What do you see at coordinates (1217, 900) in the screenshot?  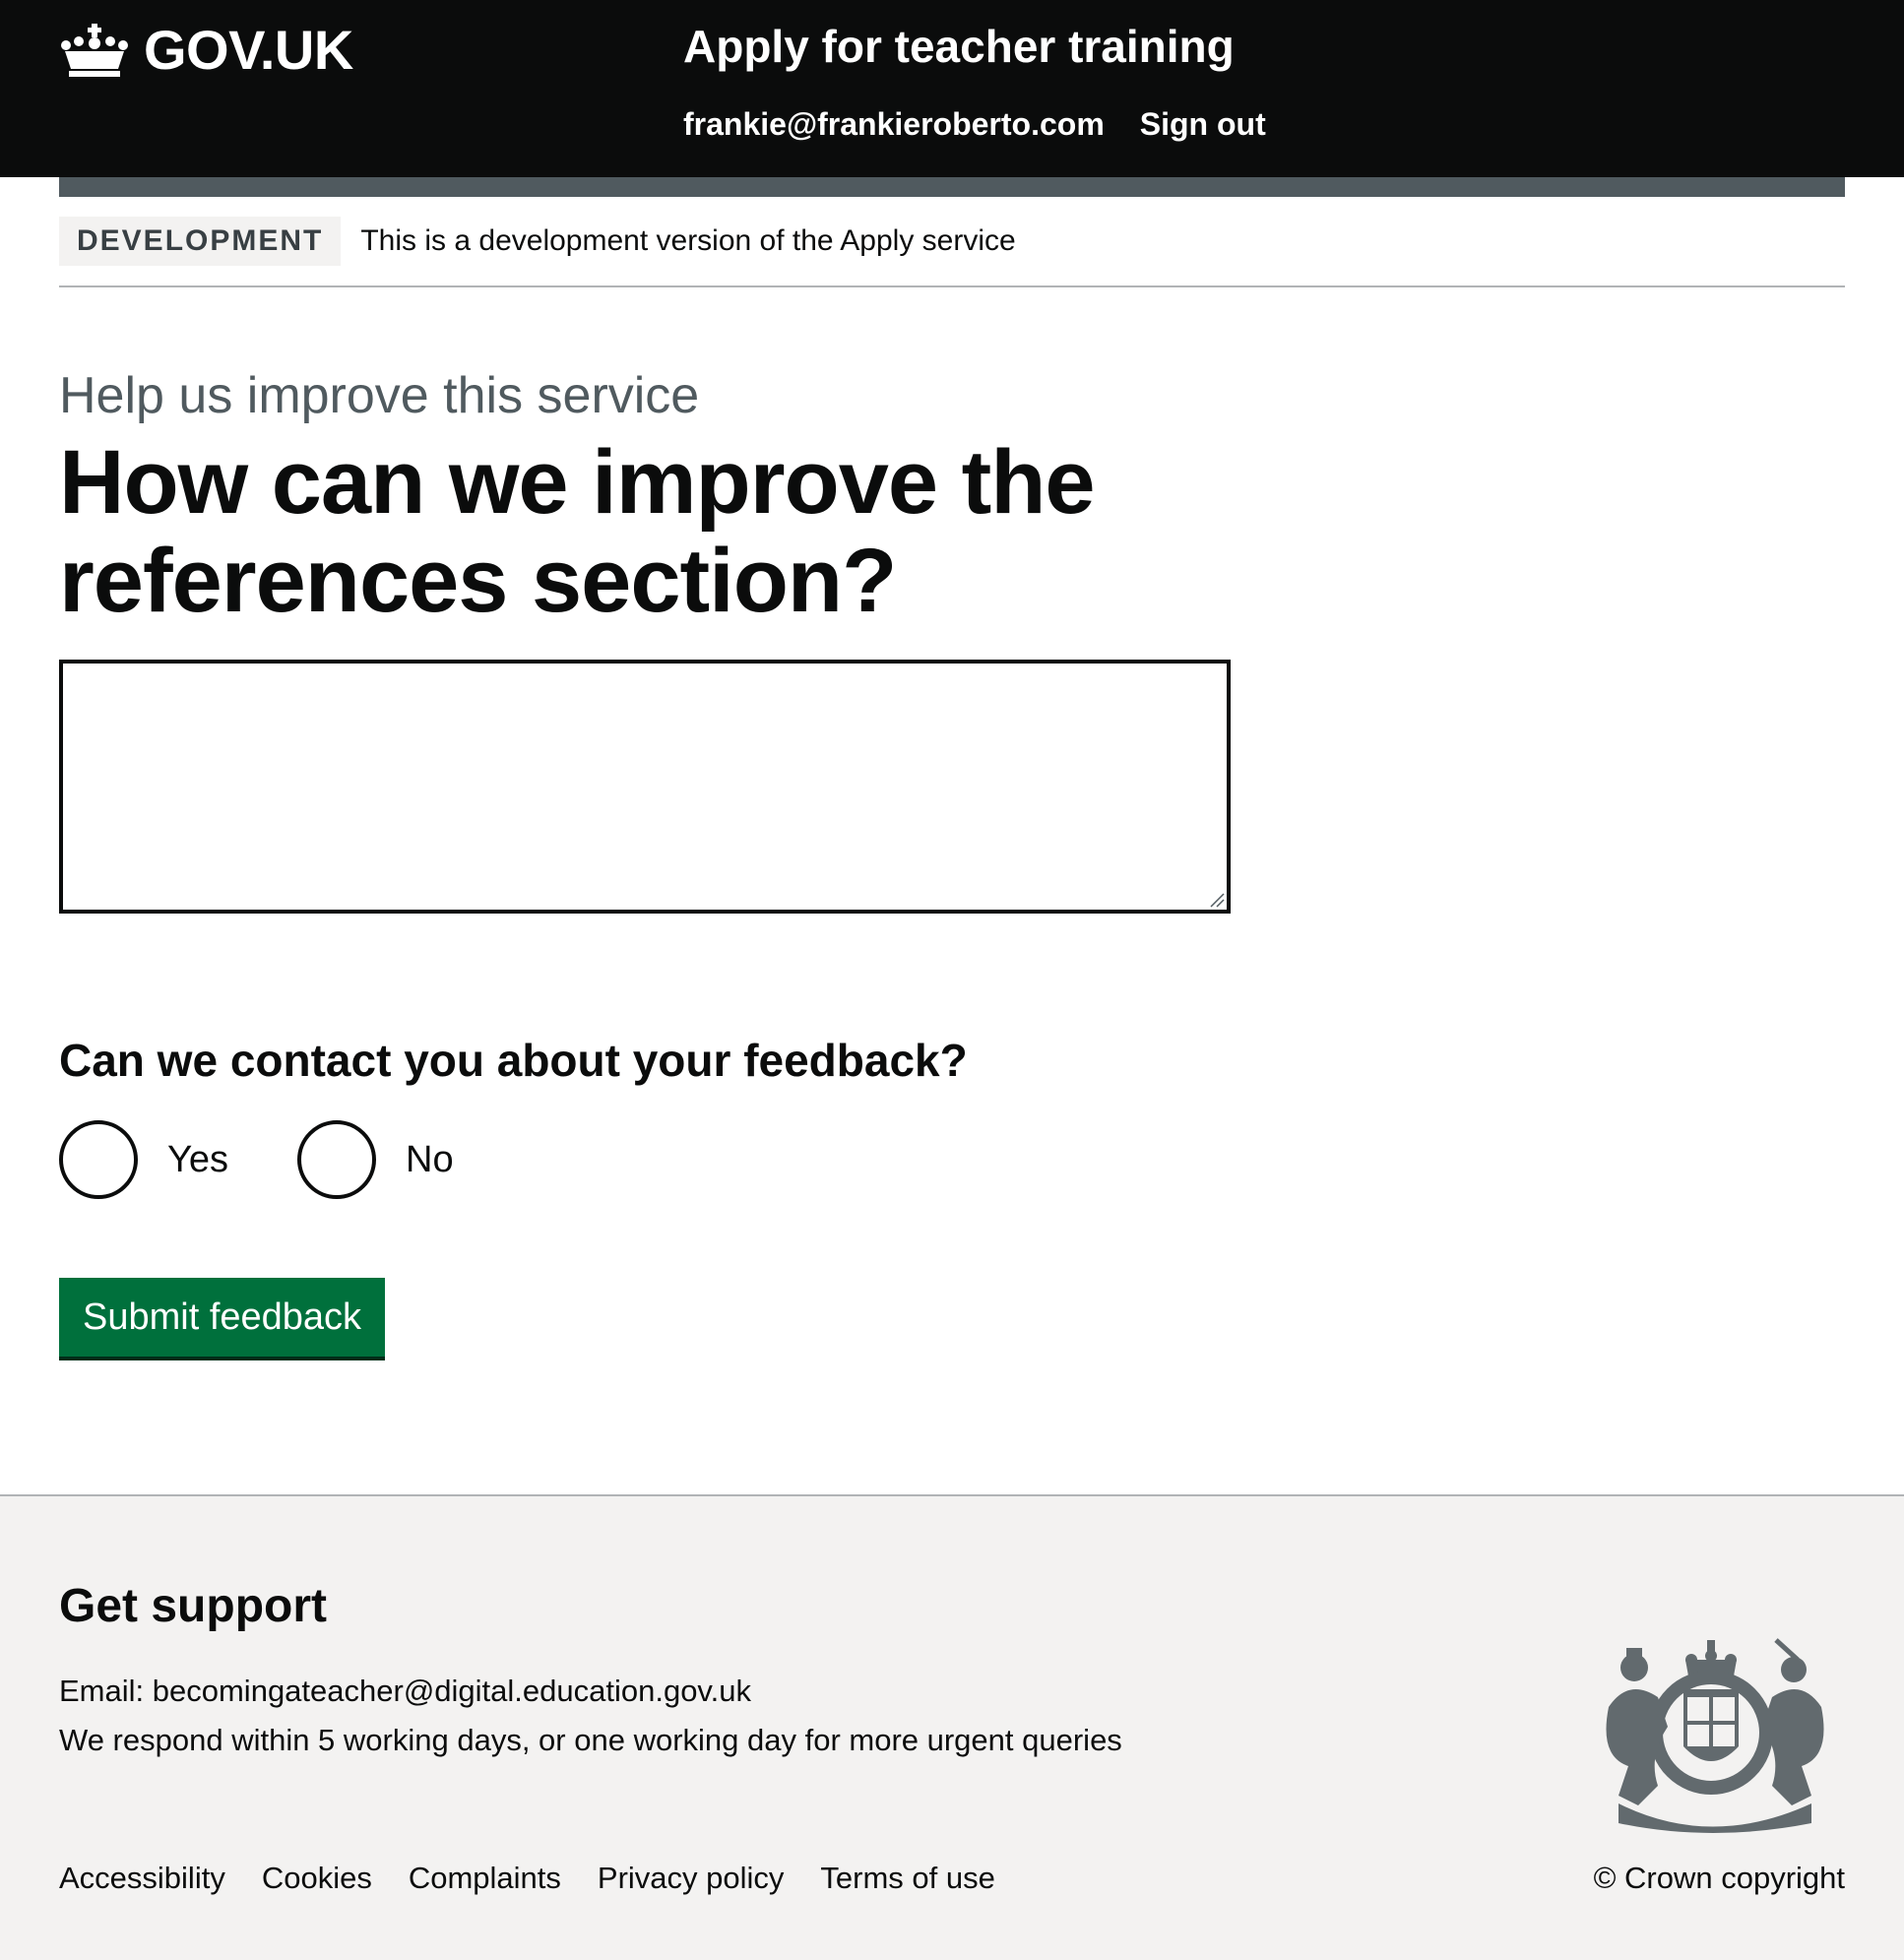 I see `resize-handle-icon` at bounding box center [1217, 900].